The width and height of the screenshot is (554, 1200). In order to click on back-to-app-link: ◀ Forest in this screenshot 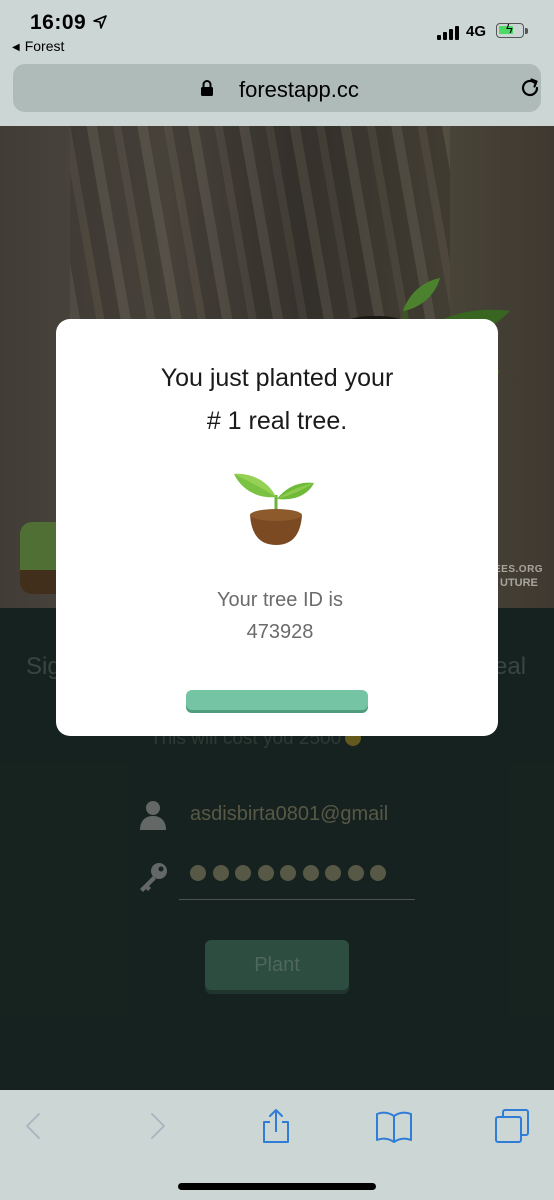, I will do `click(38, 46)`.